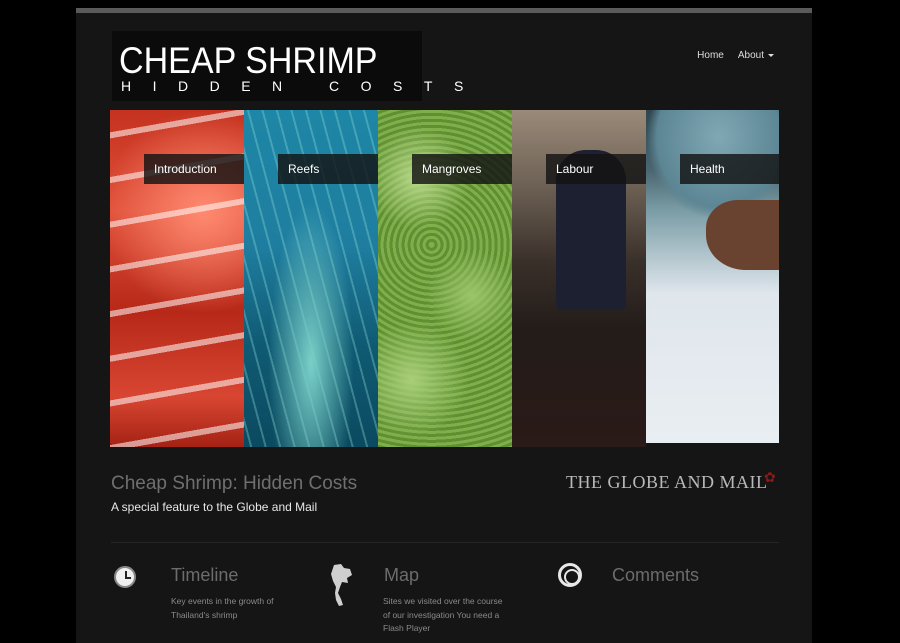  What do you see at coordinates (194, 169) in the screenshot?
I see `panel-label: Introduction` at bounding box center [194, 169].